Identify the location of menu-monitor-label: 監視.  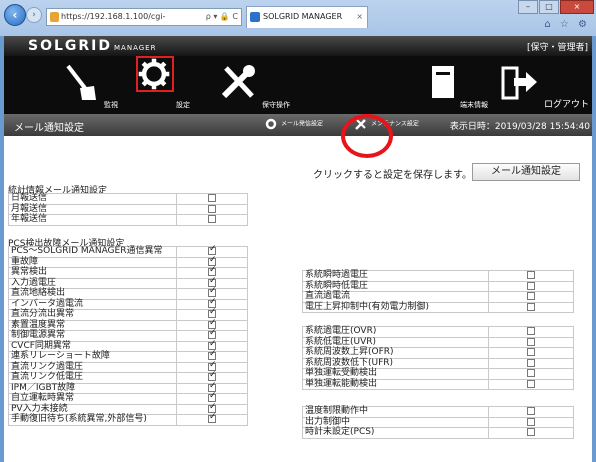
(111, 105).